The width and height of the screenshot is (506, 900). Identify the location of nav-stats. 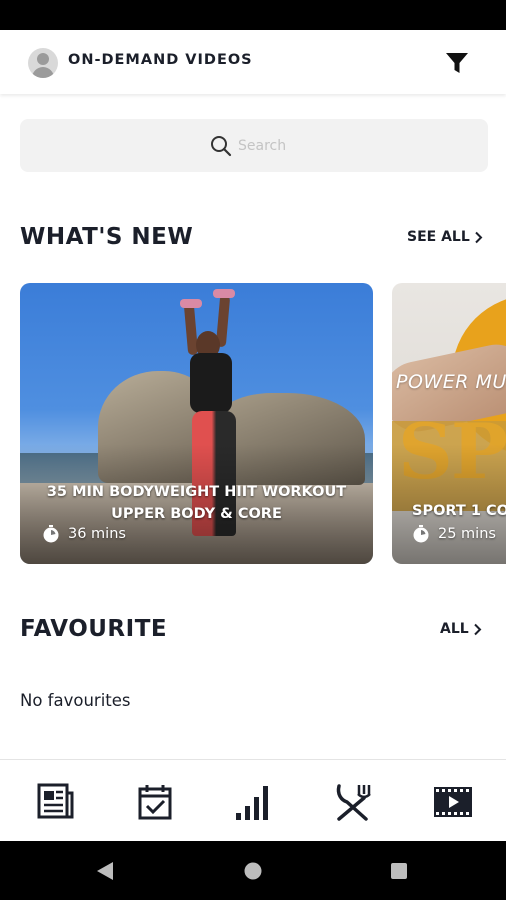
(254, 802).